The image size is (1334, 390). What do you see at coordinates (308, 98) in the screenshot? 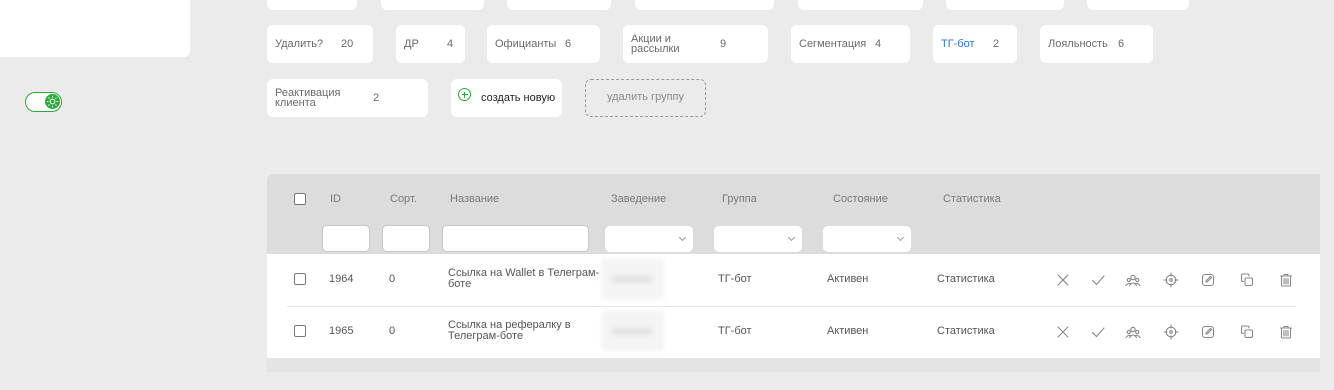
I see `group-chip-label: Реактивация клиента` at bounding box center [308, 98].